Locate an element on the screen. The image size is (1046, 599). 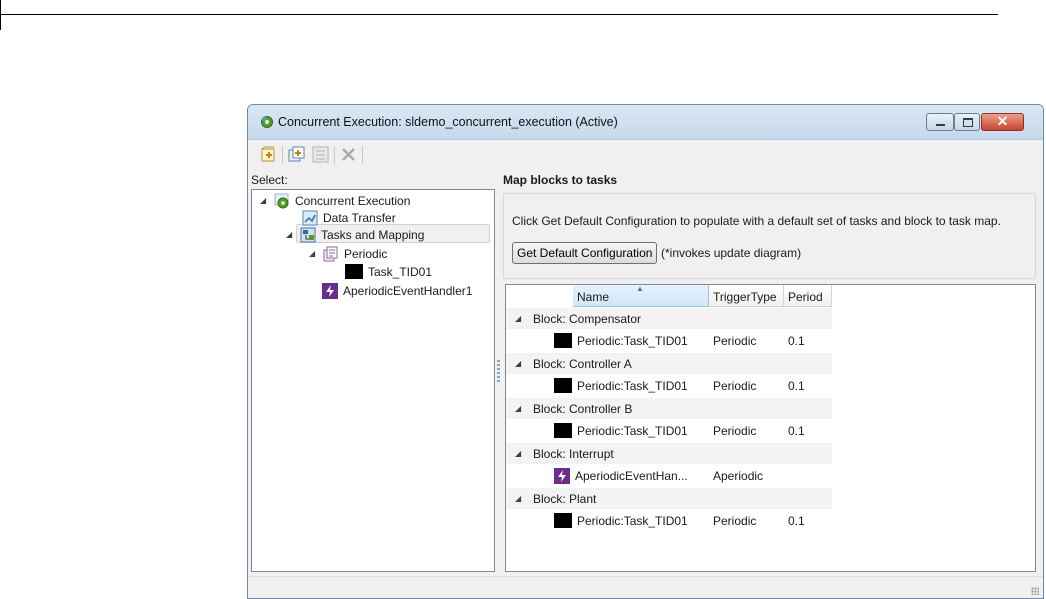
trigger-type-cell: Aperiodic is located at coordinates (738, 475).